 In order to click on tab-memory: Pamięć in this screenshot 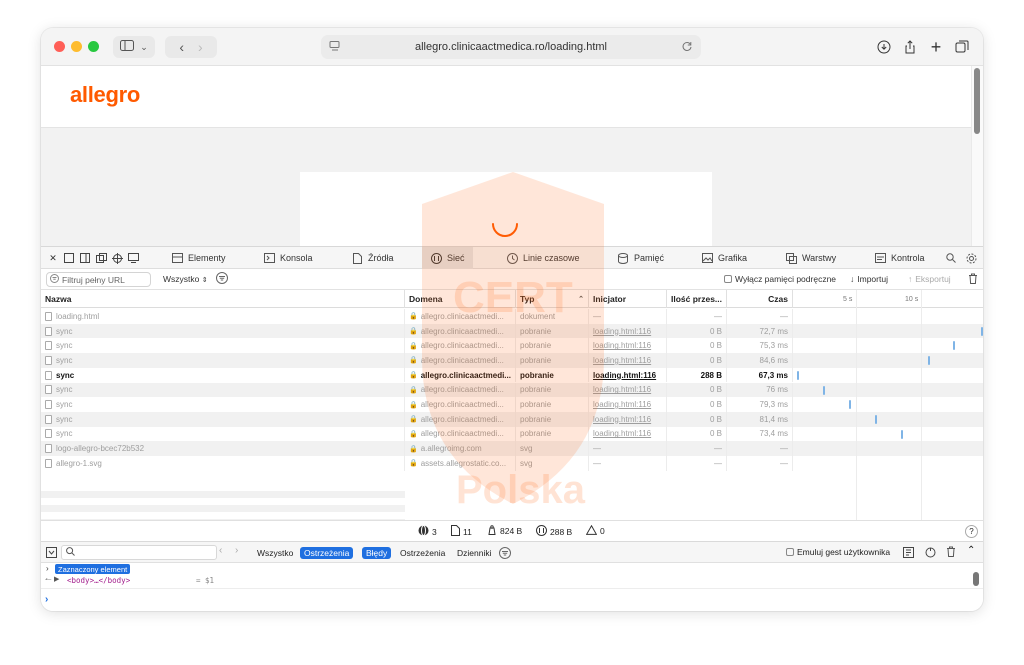, I will do `click(640, 258)`.